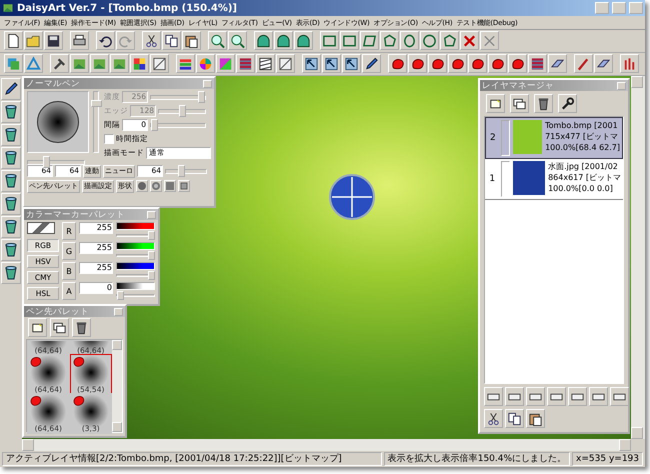 This screenshot has width=650, height=474. I want to click on zoom-icon, so click(217, 40).